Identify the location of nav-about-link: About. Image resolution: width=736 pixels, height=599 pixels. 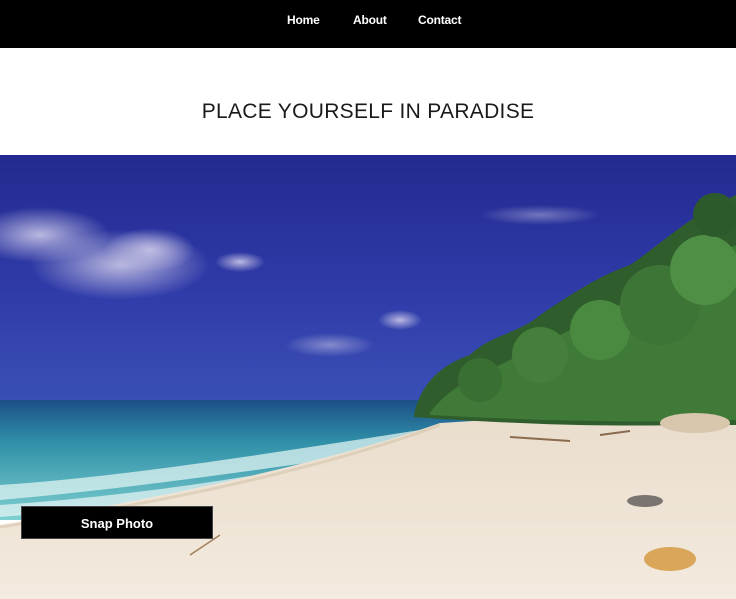
(370, 20).